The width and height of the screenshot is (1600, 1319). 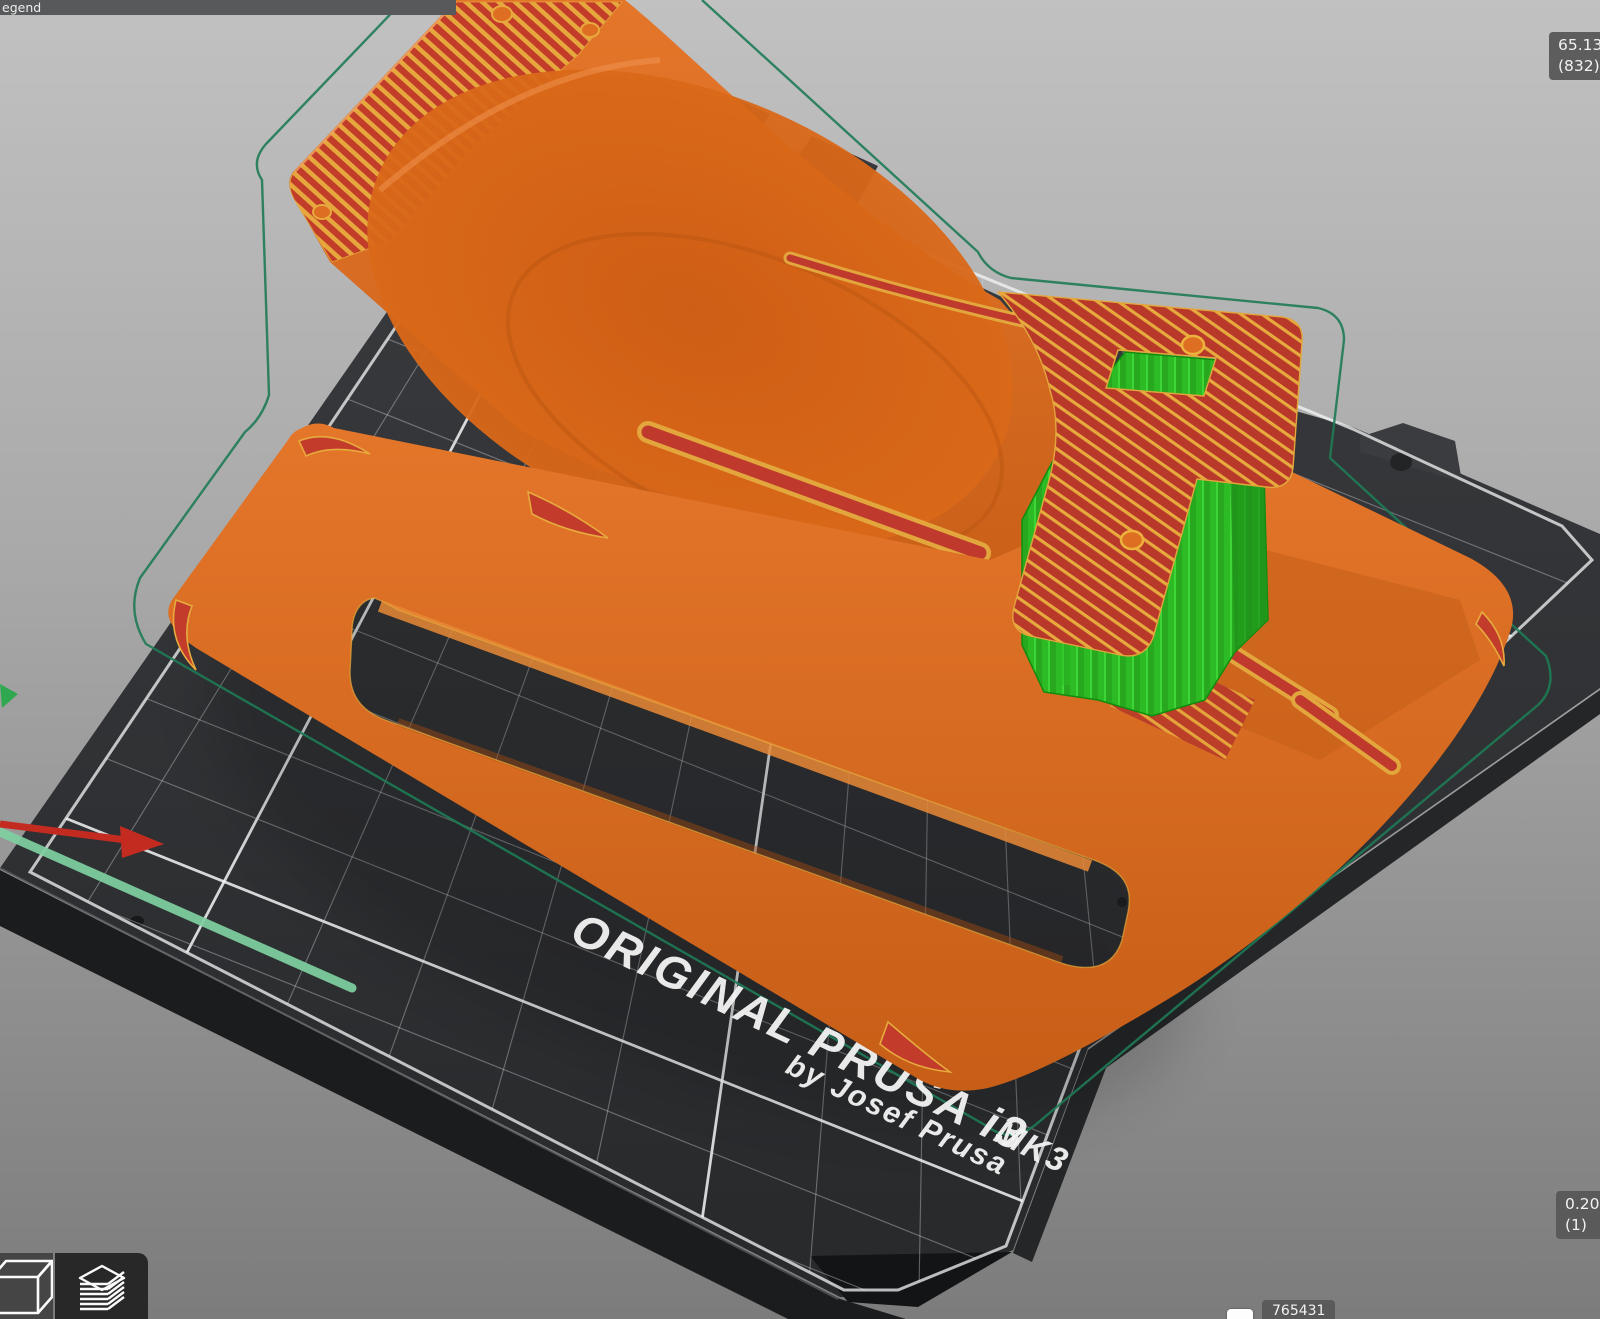 I want to click on layer-slider-upper-tooltip: 65.13 (832), so click(x=1574, y=56).